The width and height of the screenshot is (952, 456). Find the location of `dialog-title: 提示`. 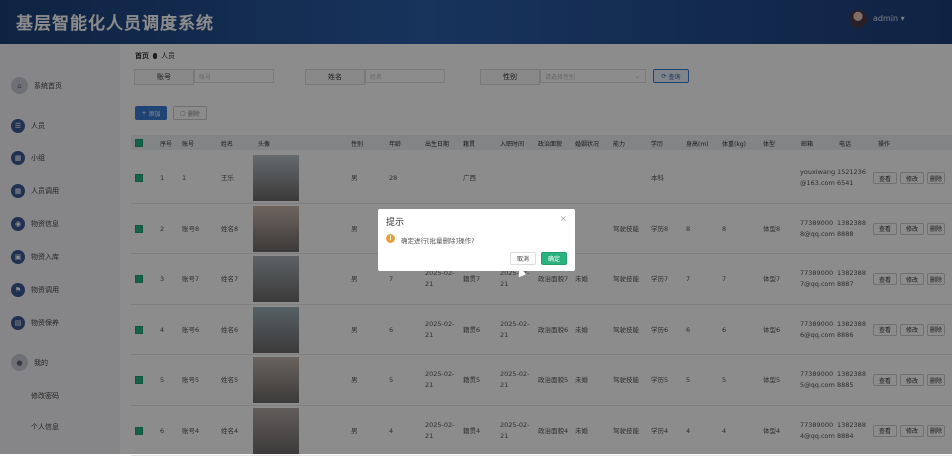

dialog-title: 提示 is located at coordinates (395, 223).